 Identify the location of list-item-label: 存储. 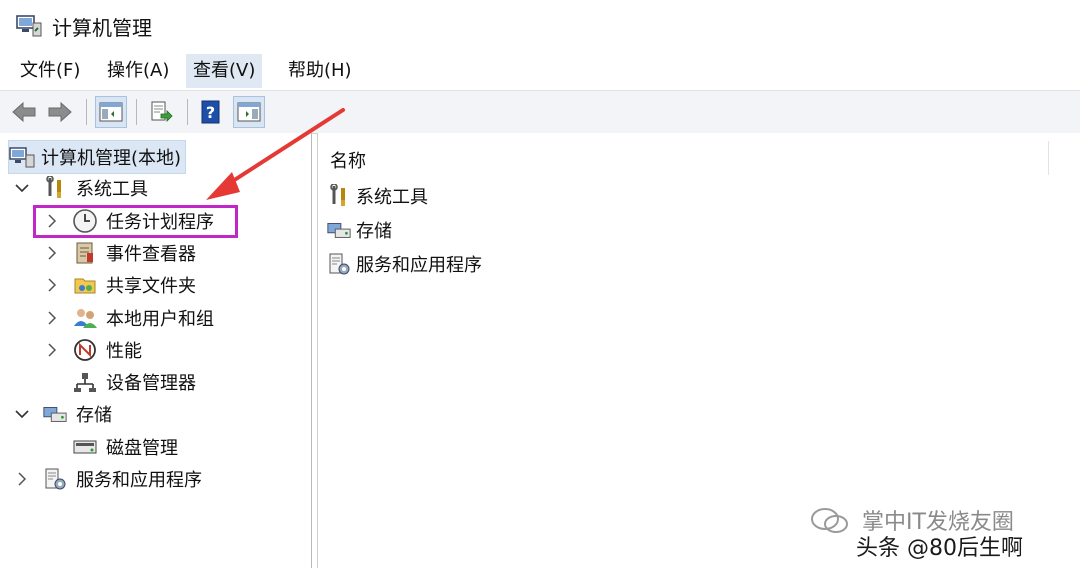
(374, 231).